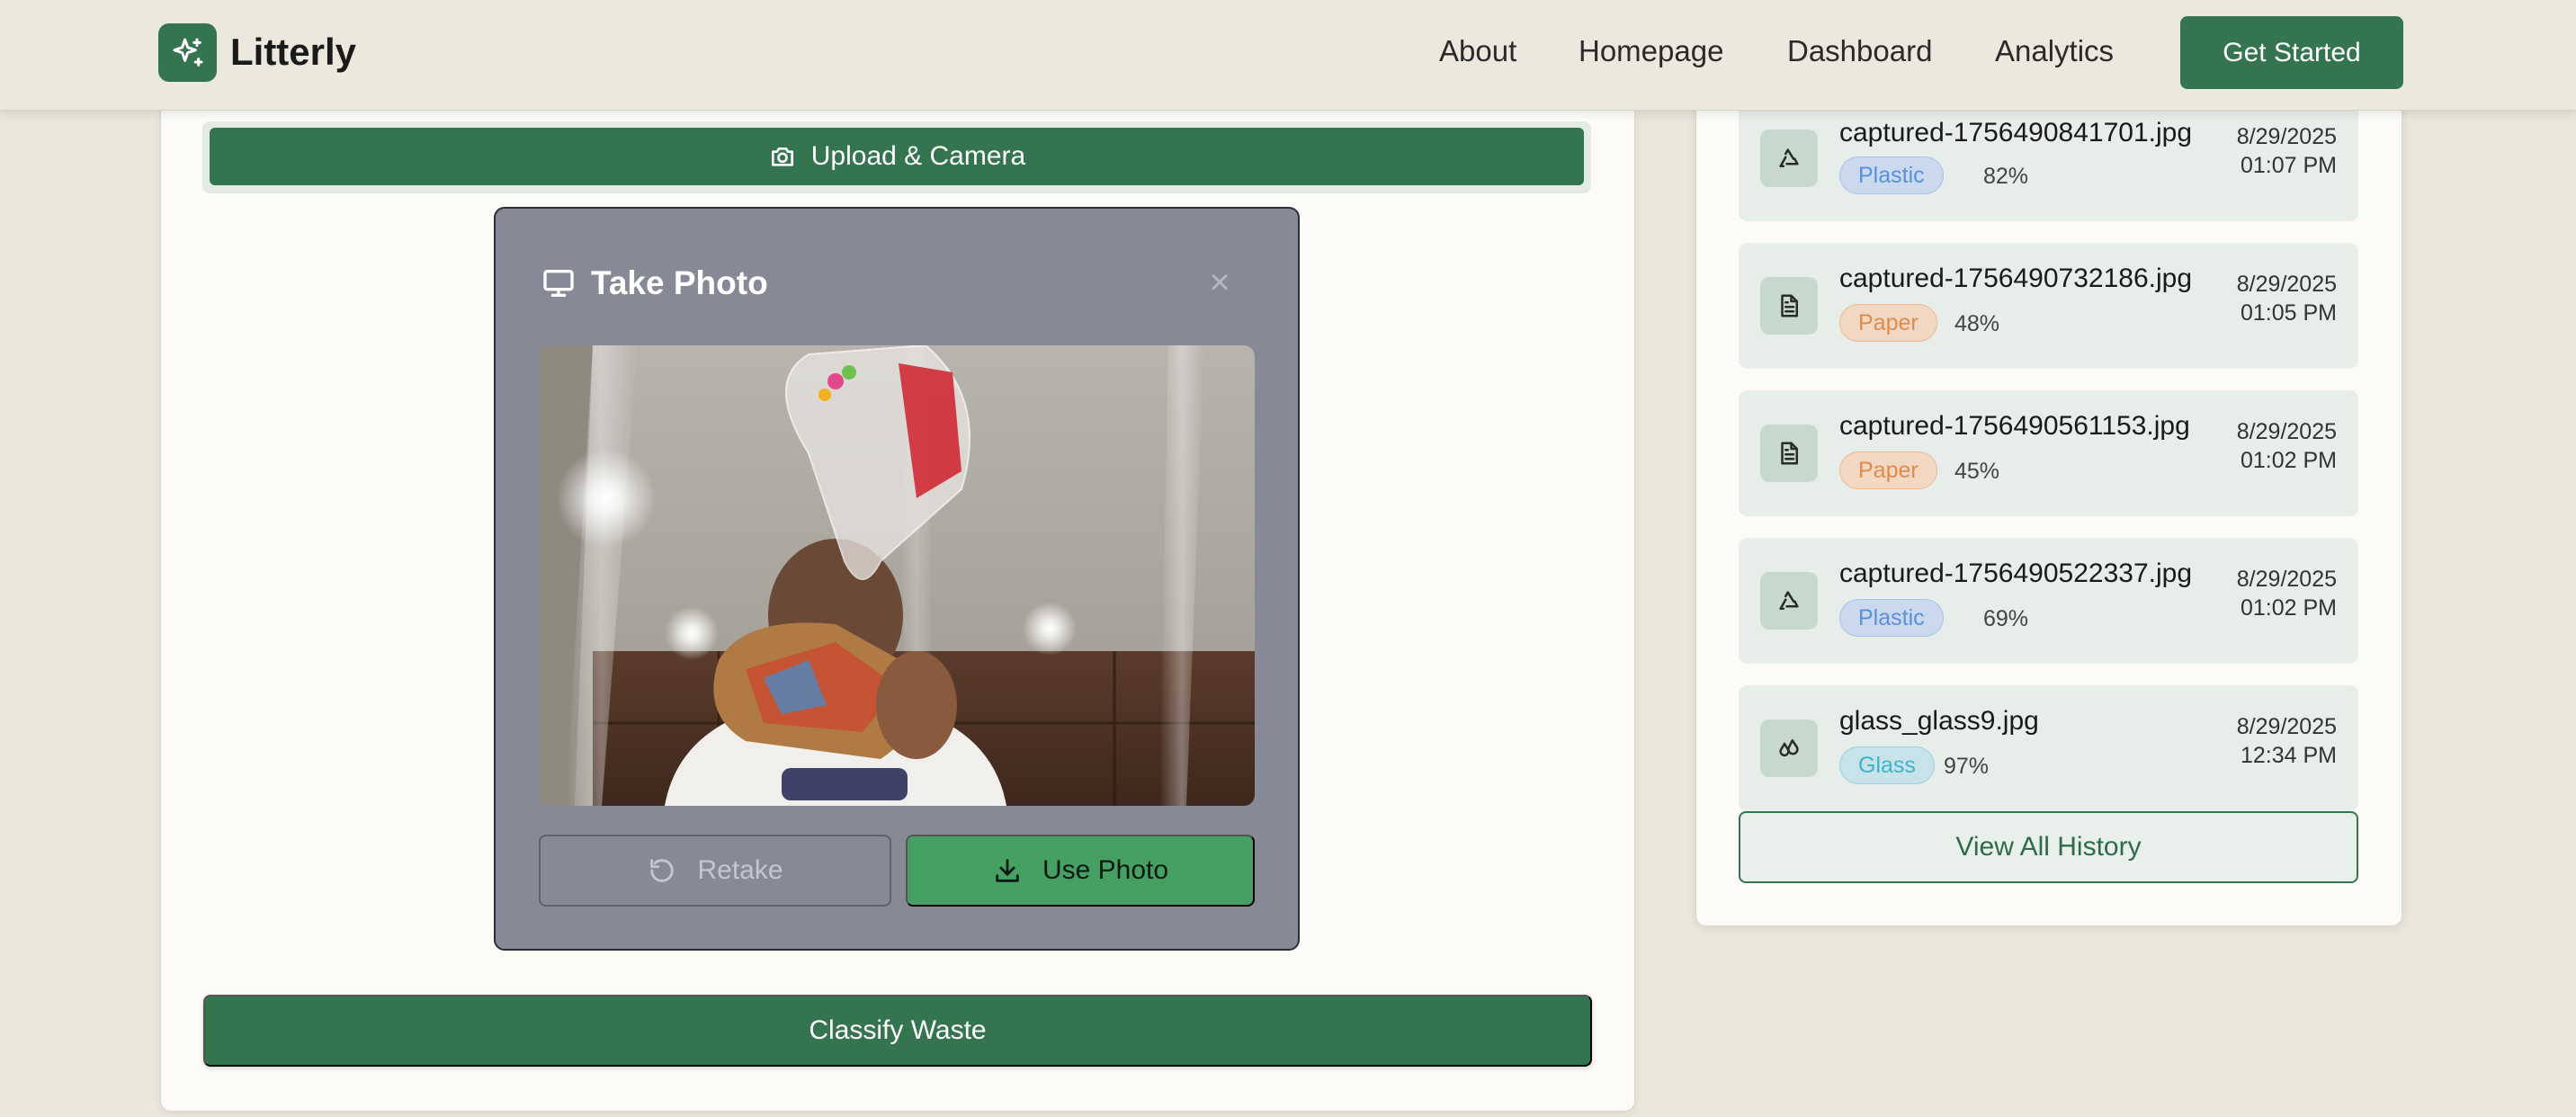  I want to click on confidence-value: 48%, so click(1977, 323).